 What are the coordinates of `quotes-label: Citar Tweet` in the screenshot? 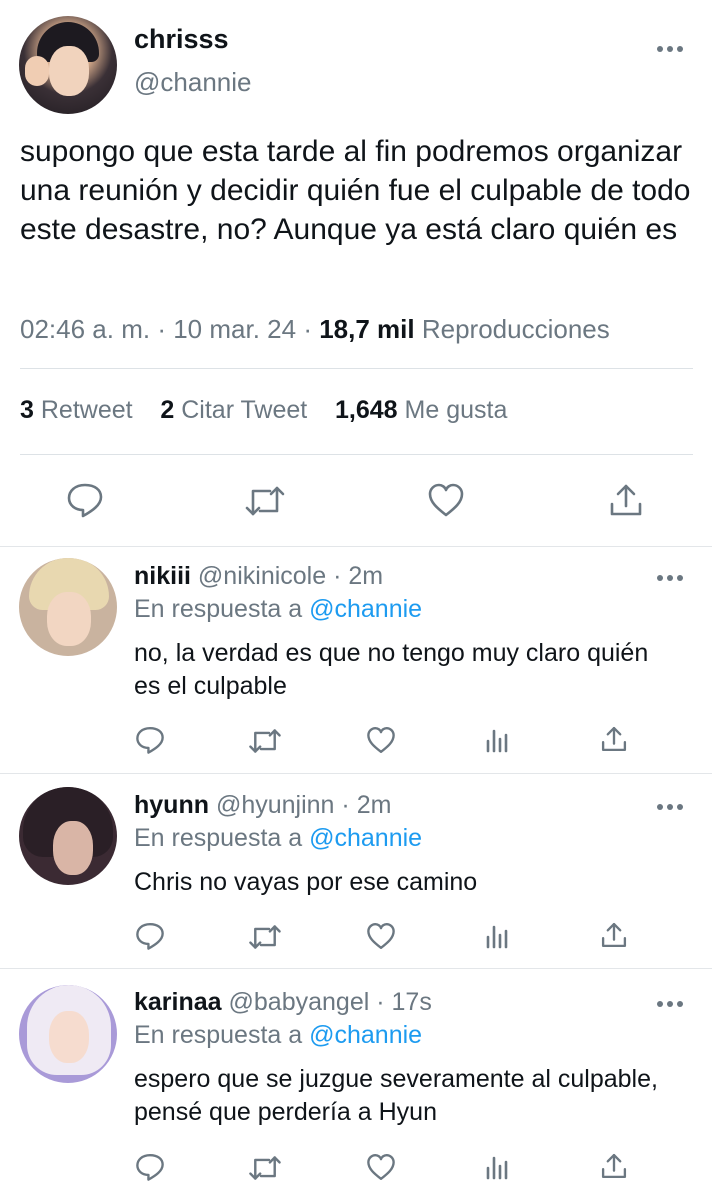 It's located at (244, 410).